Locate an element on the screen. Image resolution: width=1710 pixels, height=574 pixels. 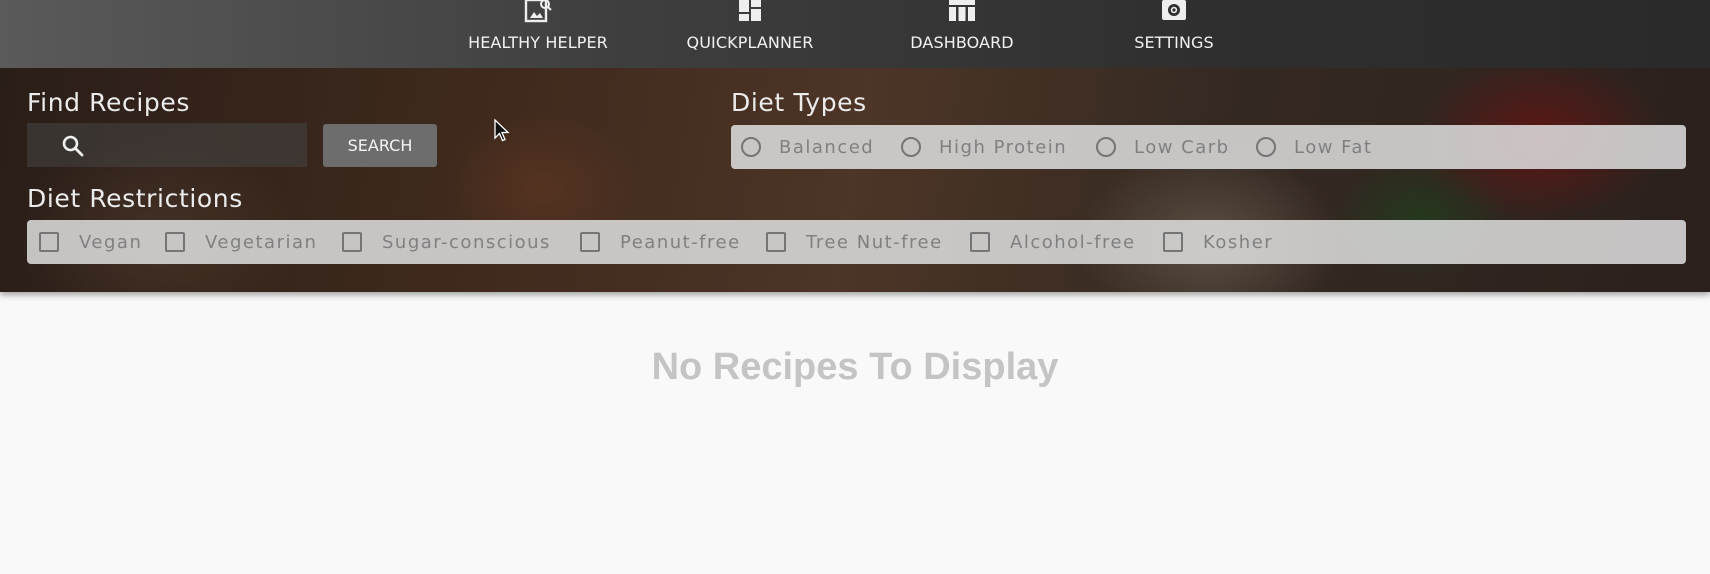
checkbox-peanut-free: Peanut-free is located at coordinates (660, 242).